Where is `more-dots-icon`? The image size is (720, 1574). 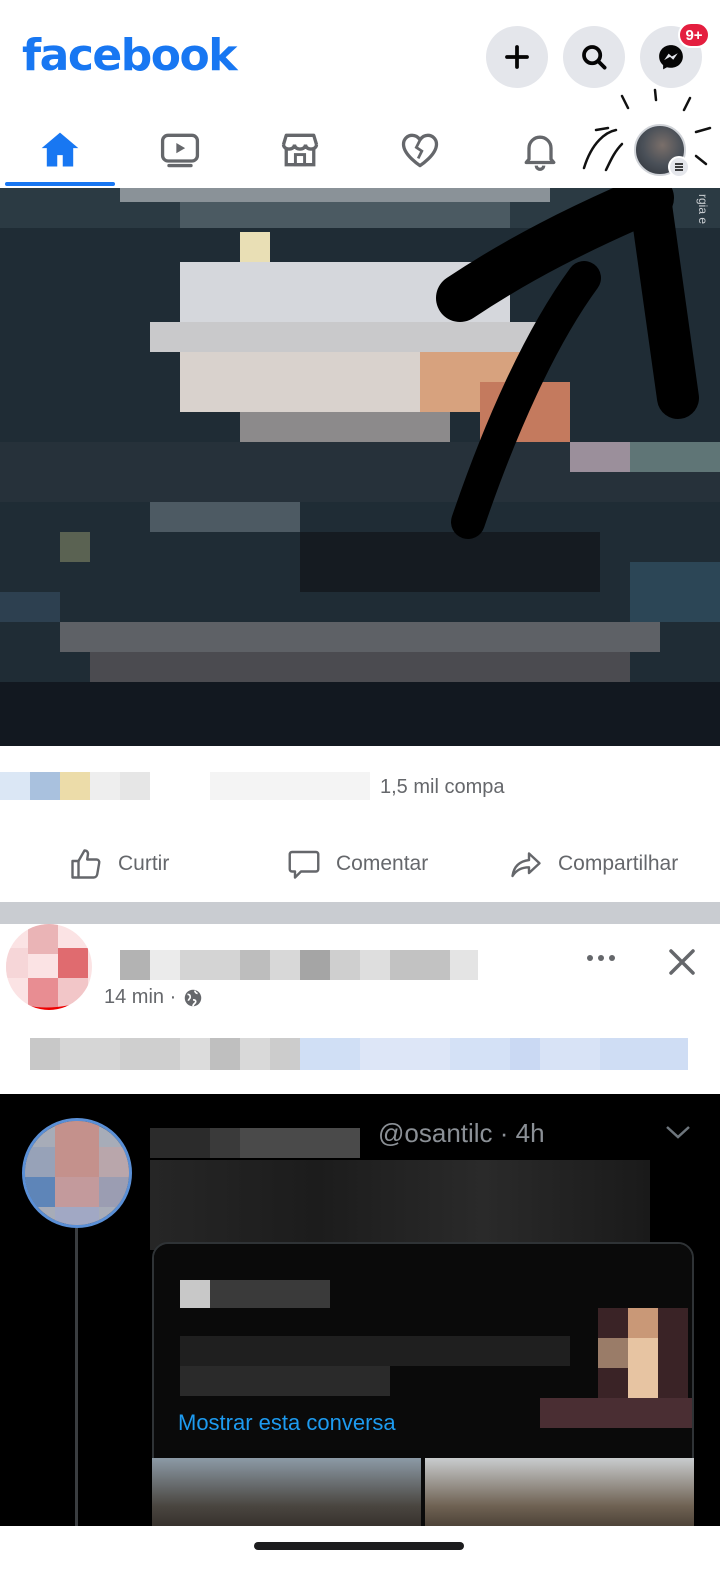
more-dots-icon is located at coordinates (601, 958).